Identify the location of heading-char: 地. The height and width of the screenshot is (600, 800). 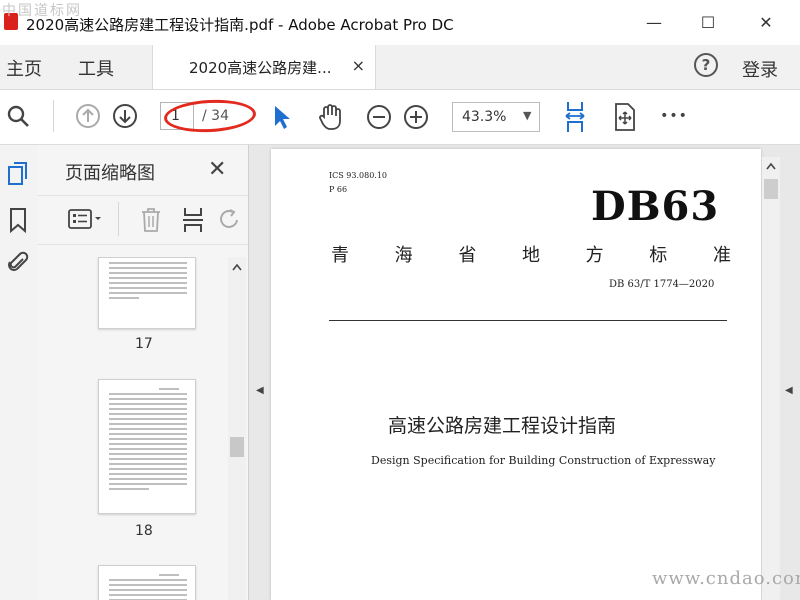
(530, 255).